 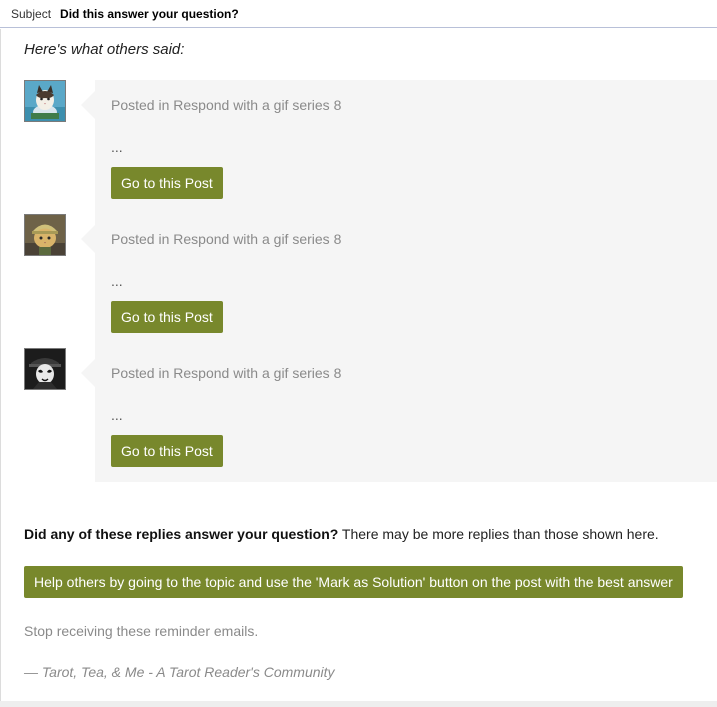 What do you see at coordinates (358, 704) in the screenshot?
I see `bottom-strip` at bounding box center [358, 704].